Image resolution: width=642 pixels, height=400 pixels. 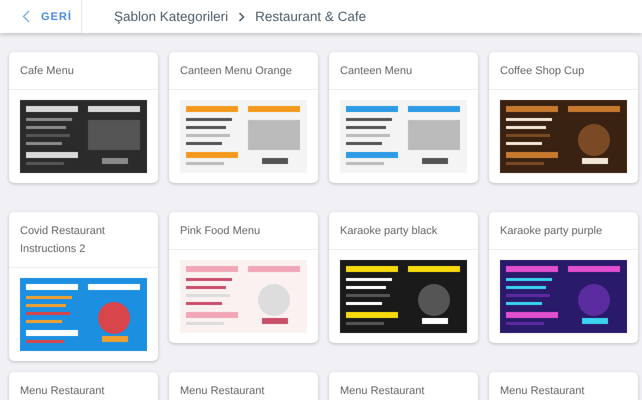 I want to click on back-button: GERİ, so click(x=41, y=16).